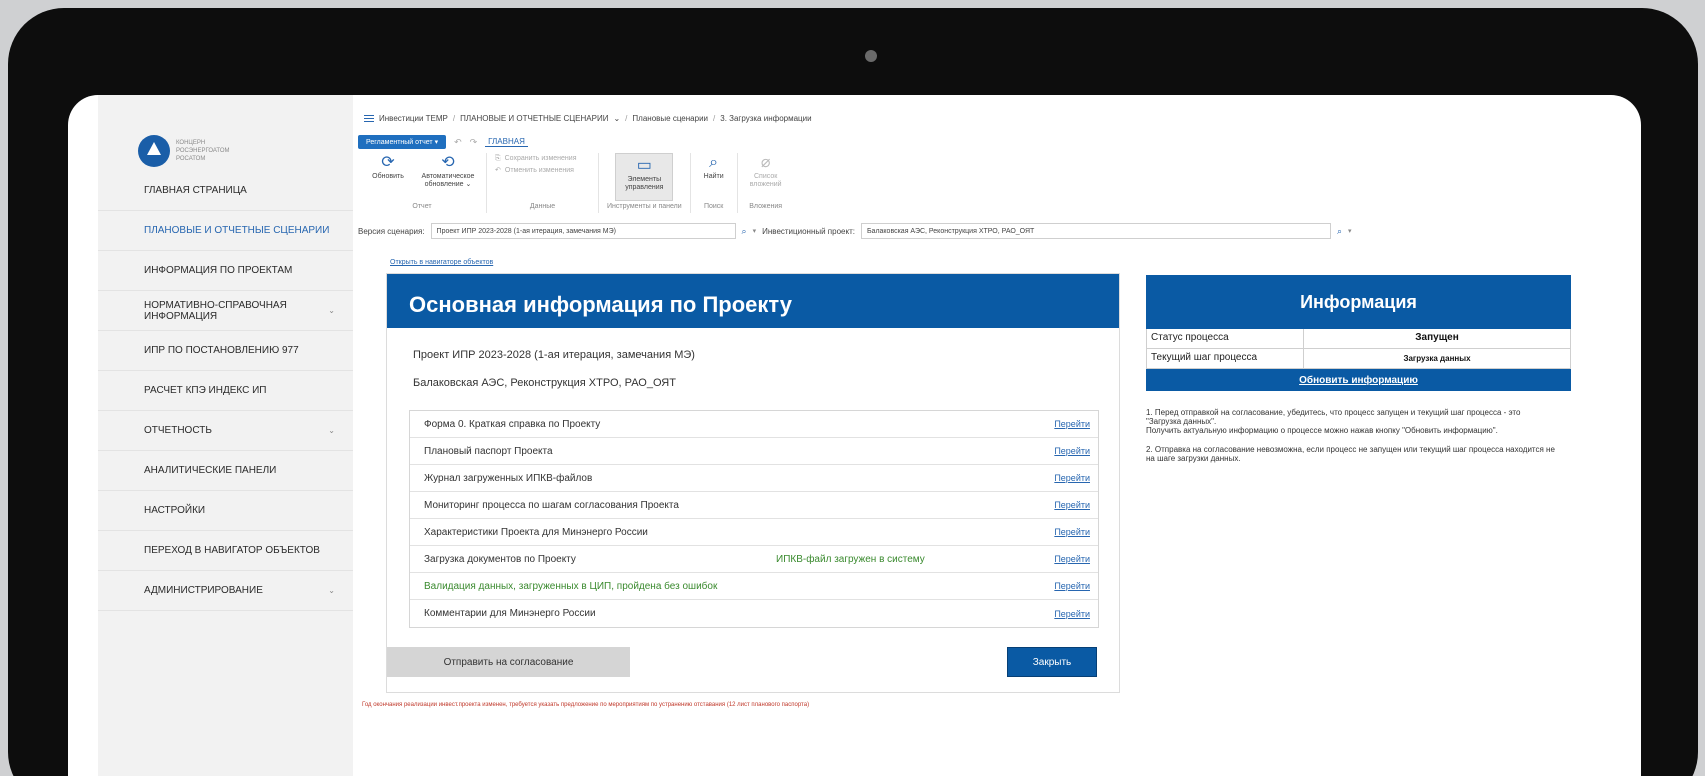 This screenshot has width=1705, height=776. What do you see at coordinates (154, 151) in the screenshot?
I see `rosatom-logo-icon` at bounding box center [154, 151].